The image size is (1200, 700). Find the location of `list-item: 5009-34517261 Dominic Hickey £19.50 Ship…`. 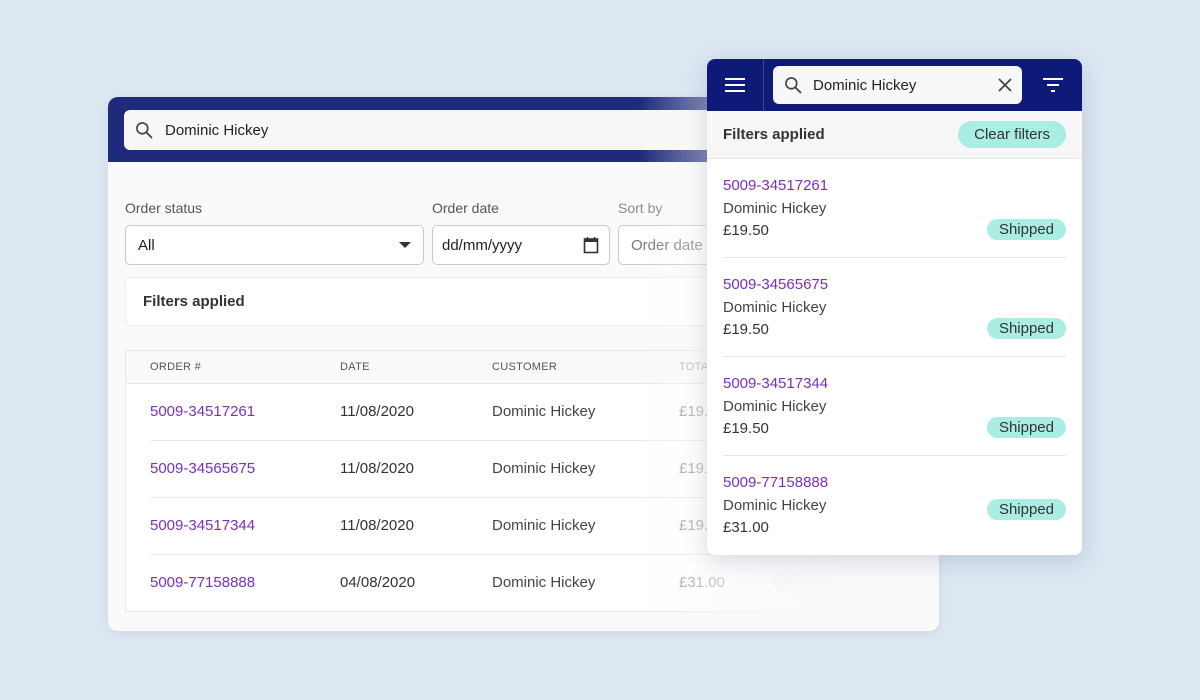

list-item: 5009-34517261 Dominic Hickey £19.50 Ship… is located at coordinates (894, 208).